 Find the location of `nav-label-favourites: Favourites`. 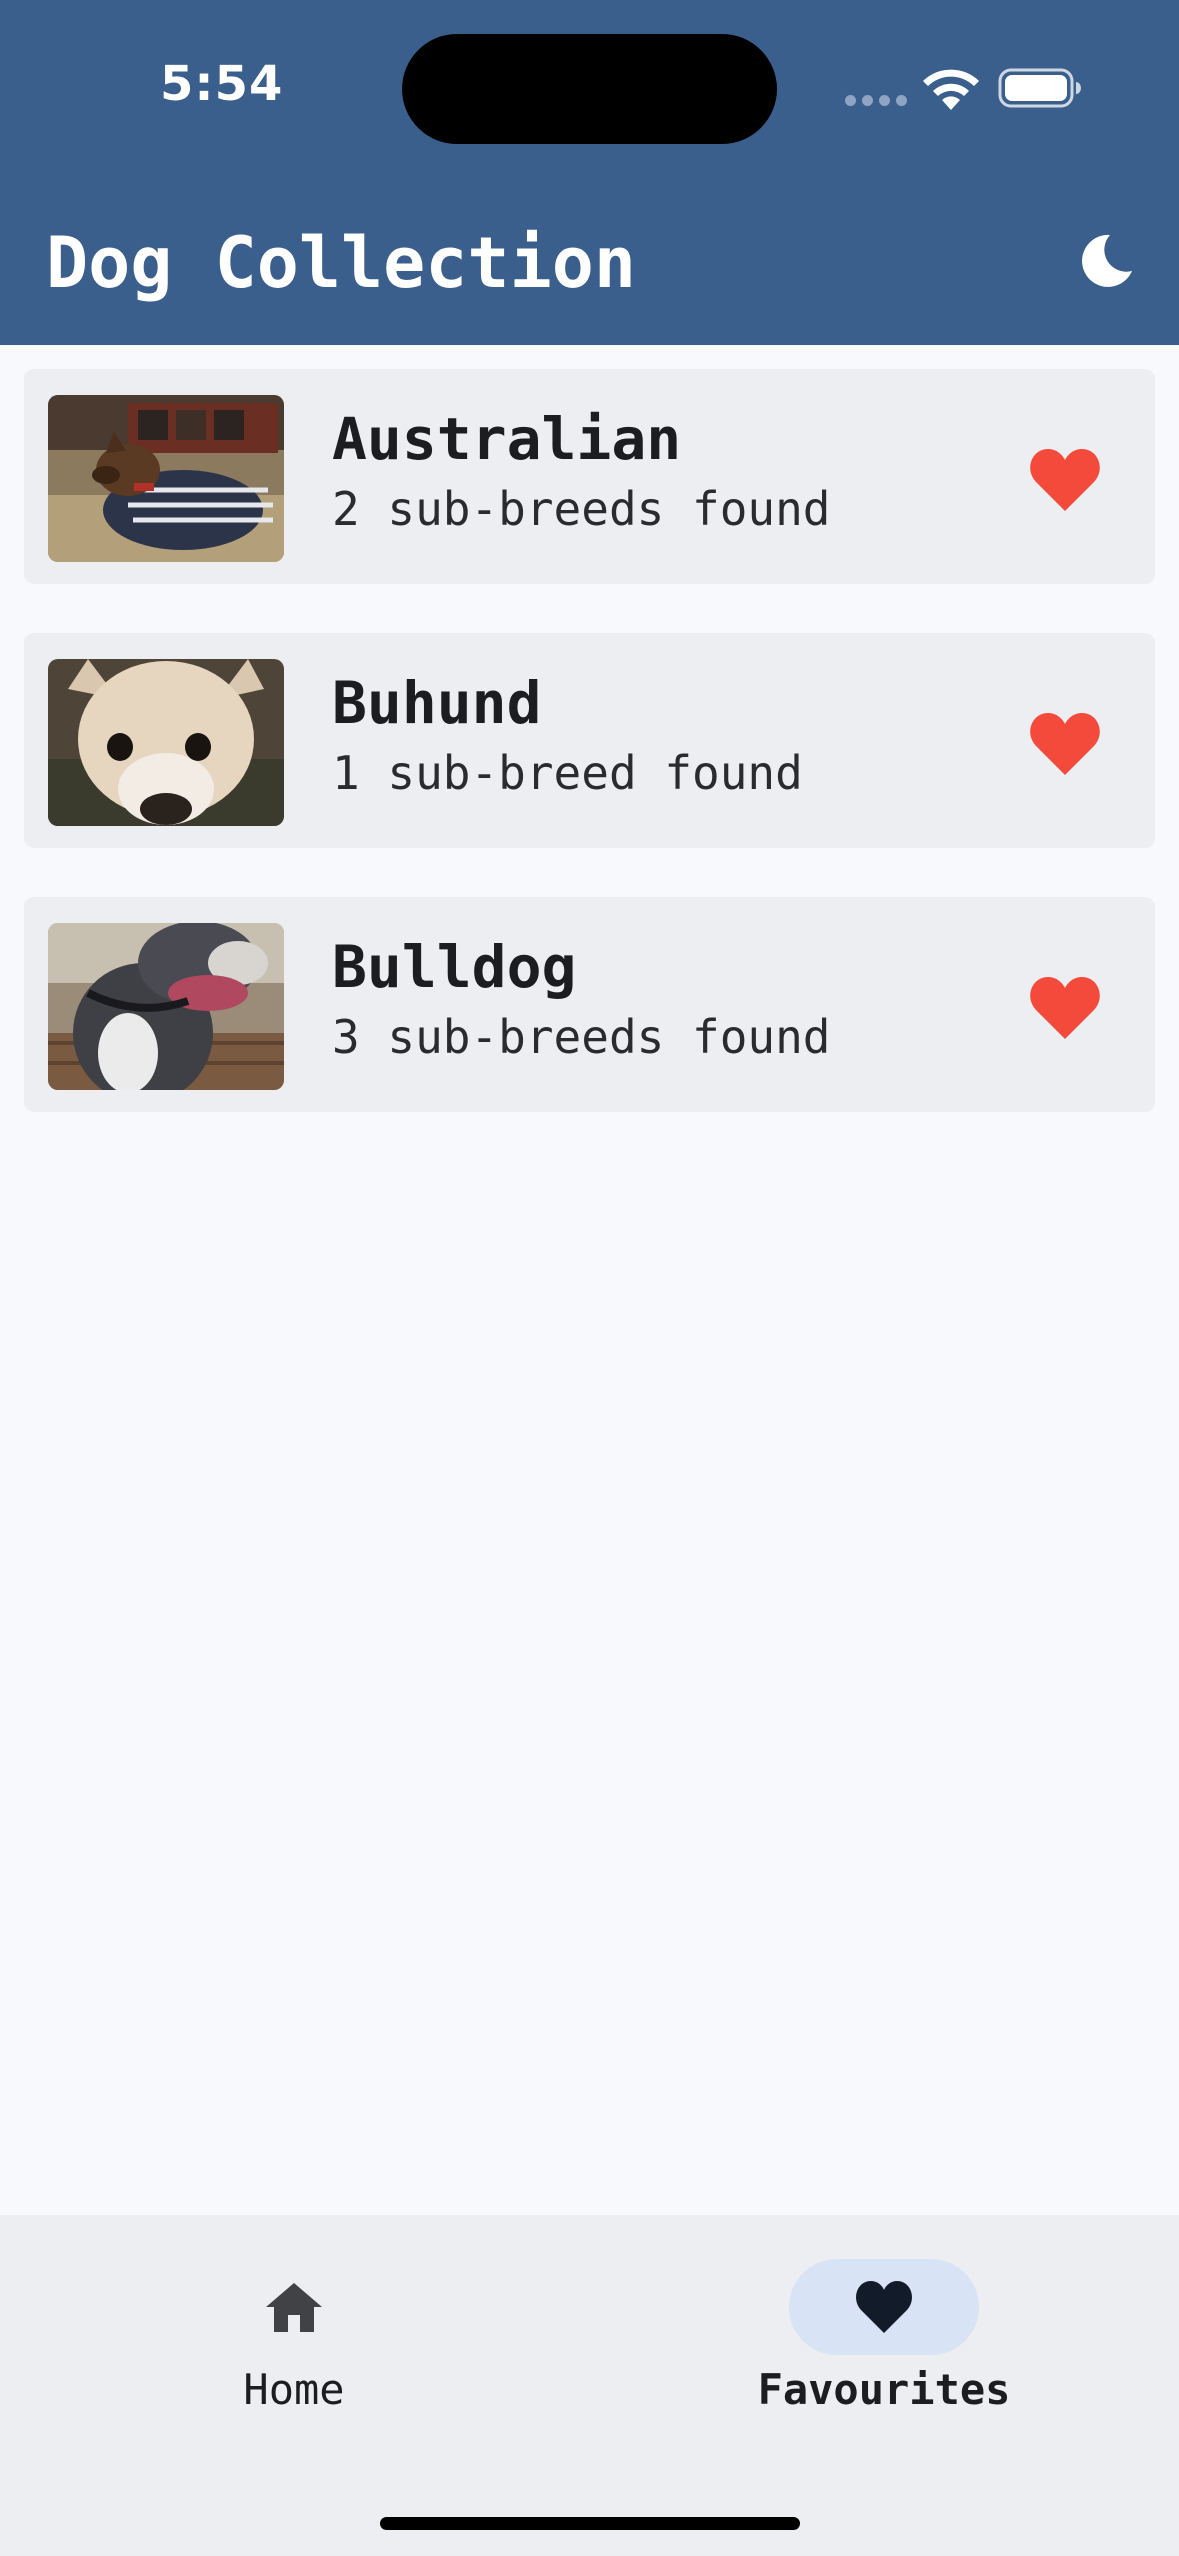

nav-label-favourites: Favourites is located at coordinates (884, 2389).